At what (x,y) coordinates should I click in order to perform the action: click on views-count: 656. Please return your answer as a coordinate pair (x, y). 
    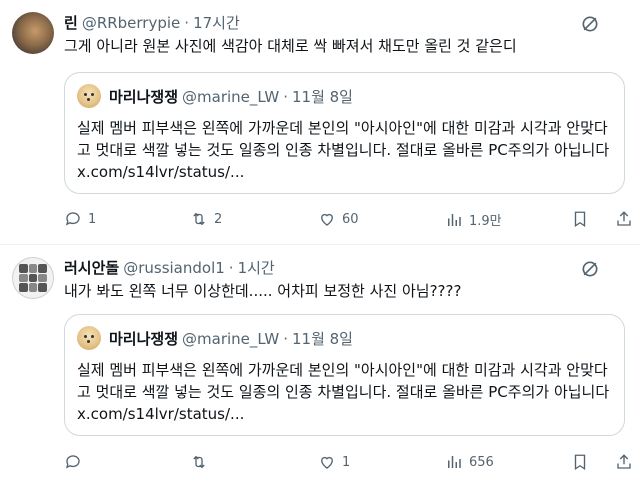
    Looking at the image, I should click on (481, 462).